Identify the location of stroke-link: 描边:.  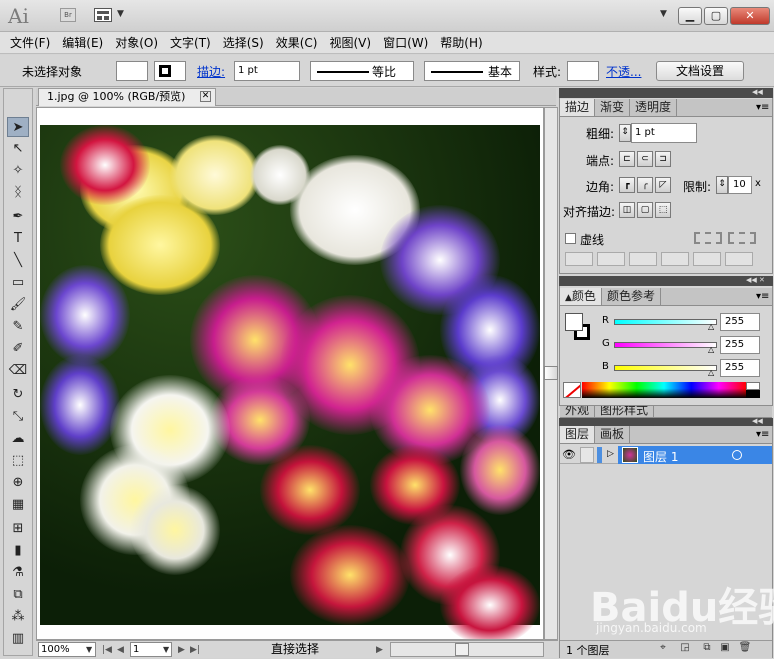
(211, 72).